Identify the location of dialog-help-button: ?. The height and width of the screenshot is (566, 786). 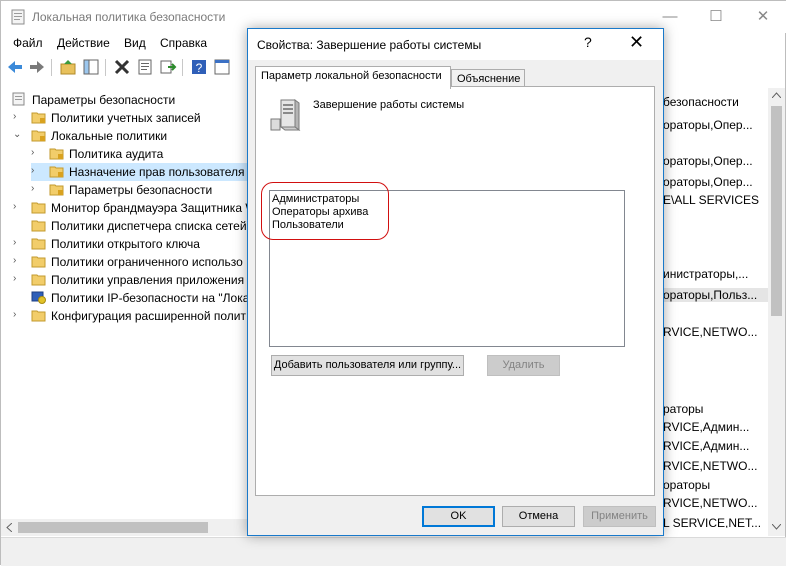
(588, 42).